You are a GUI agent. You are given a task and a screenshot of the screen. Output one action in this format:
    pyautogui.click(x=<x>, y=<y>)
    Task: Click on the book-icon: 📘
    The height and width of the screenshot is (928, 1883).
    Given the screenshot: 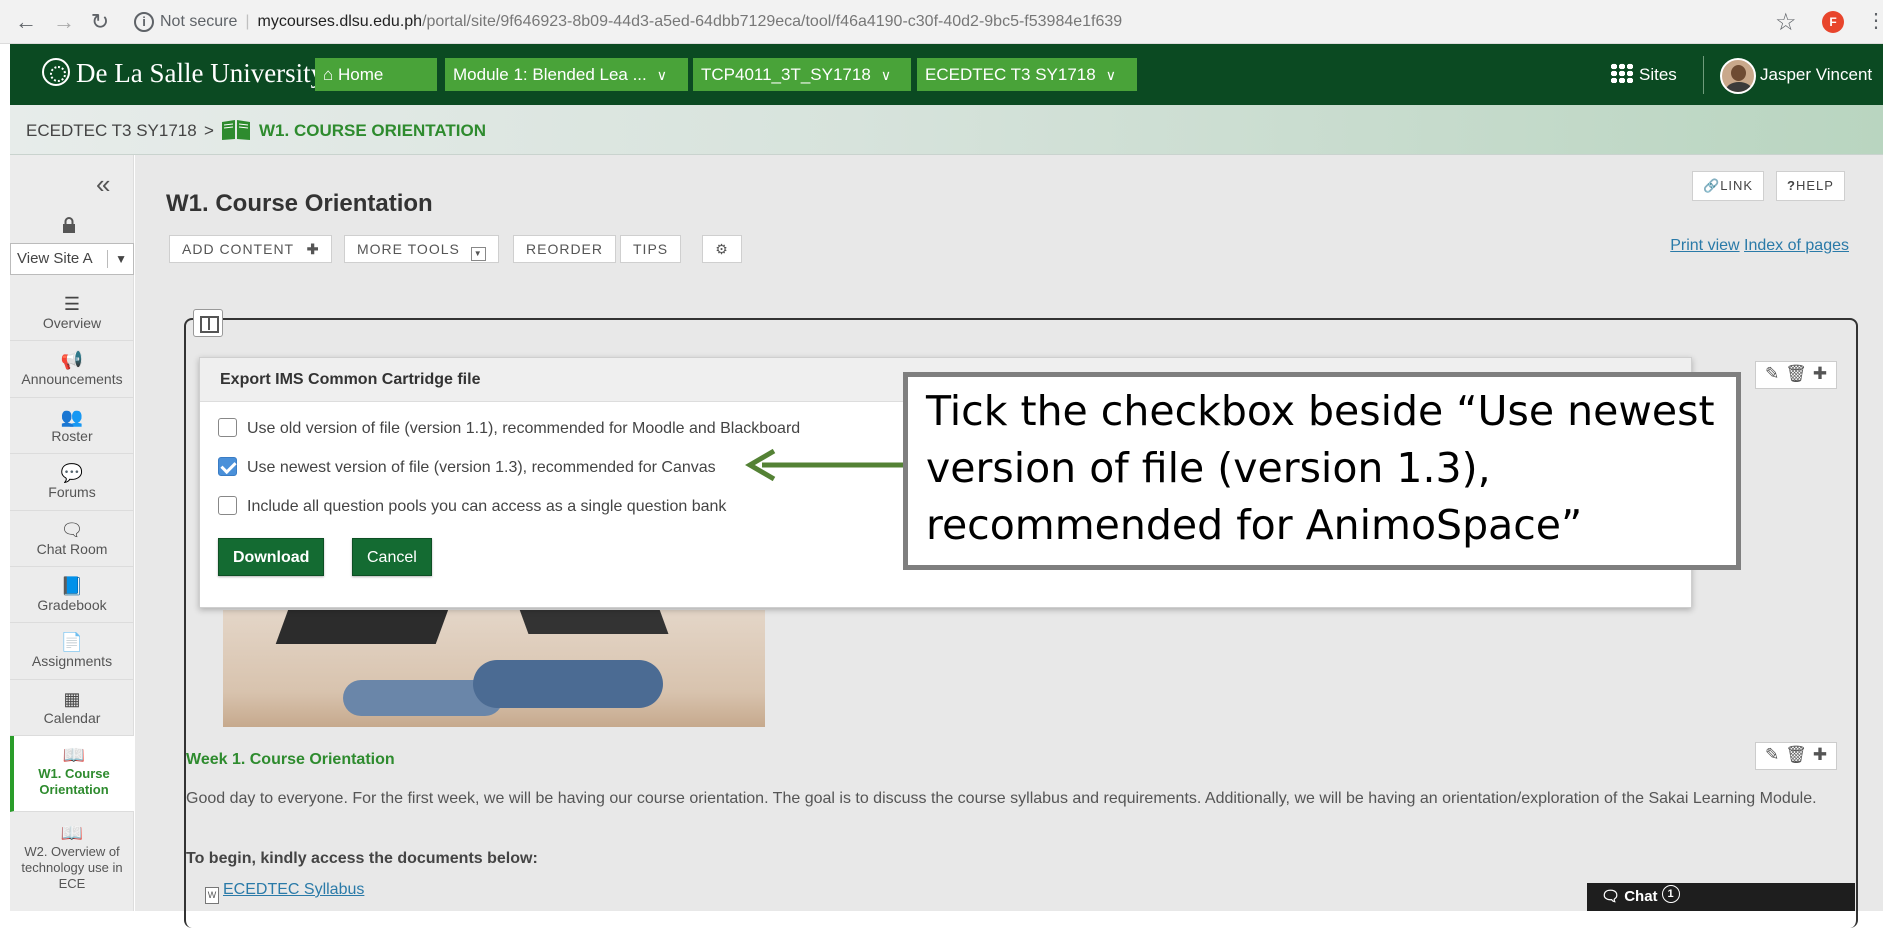 What is the action you would take?
    pyautogui.click(x=72, y=586)
    